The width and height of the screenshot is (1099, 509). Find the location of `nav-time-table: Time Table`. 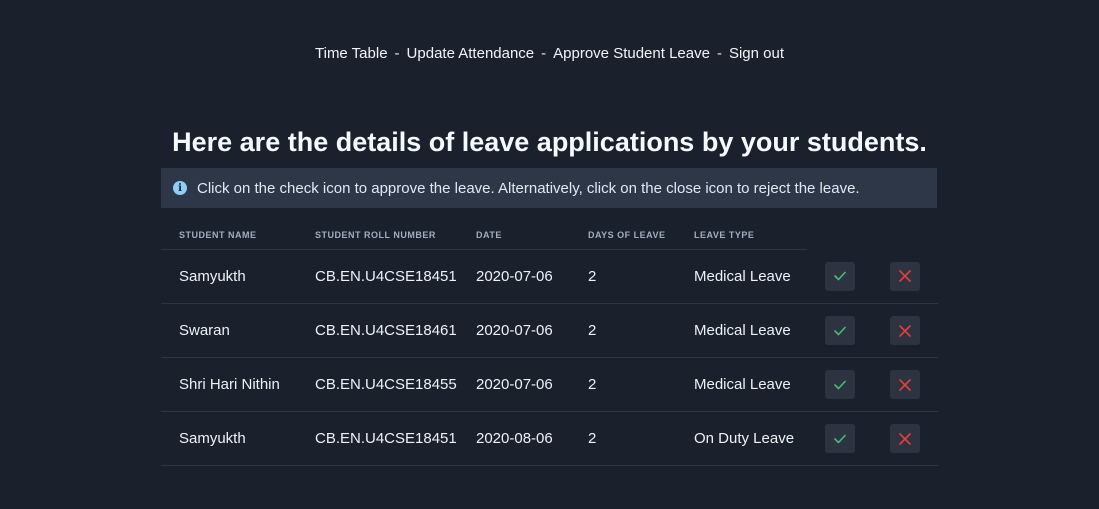

nav-time-table: Time Table is located at coordinates (351, 53).